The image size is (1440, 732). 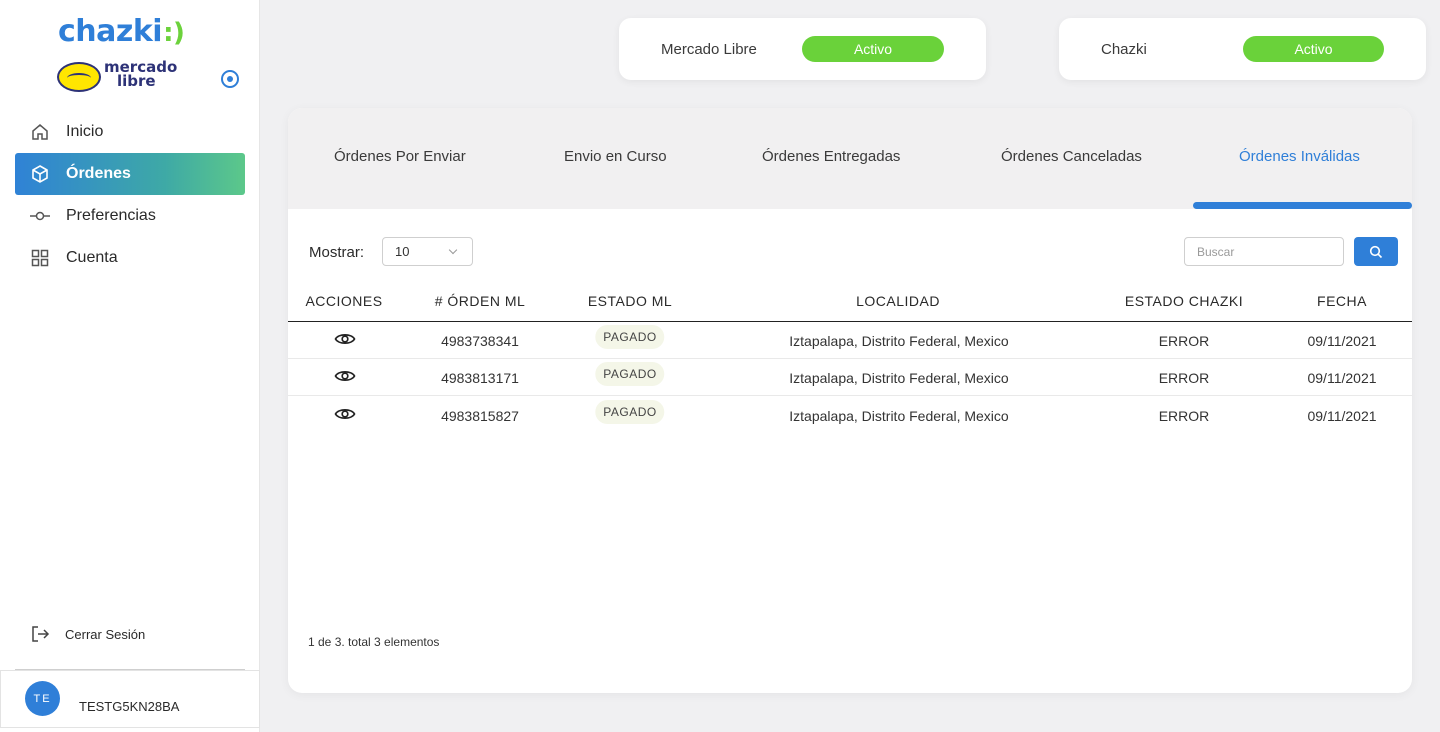 What do you see at coordinates (402, 251) in the screenshot?
I see `page-size-value: 10` at bounding box center [402, 251].